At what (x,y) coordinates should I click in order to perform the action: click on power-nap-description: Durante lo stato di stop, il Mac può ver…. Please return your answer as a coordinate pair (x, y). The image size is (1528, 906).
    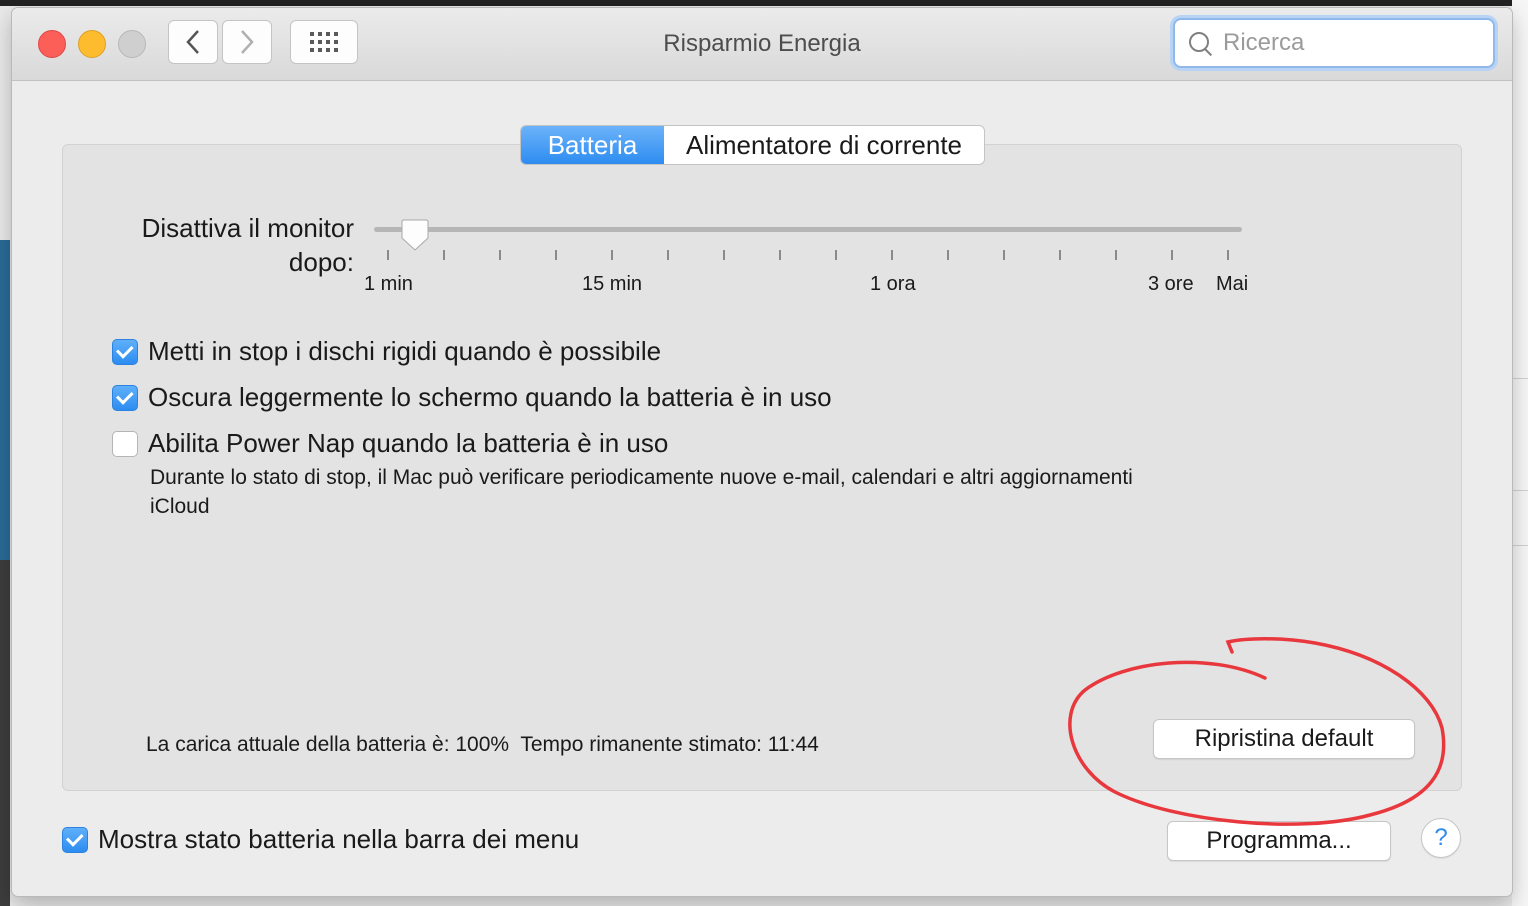
    Looking at the image, I should click on (641, 492).